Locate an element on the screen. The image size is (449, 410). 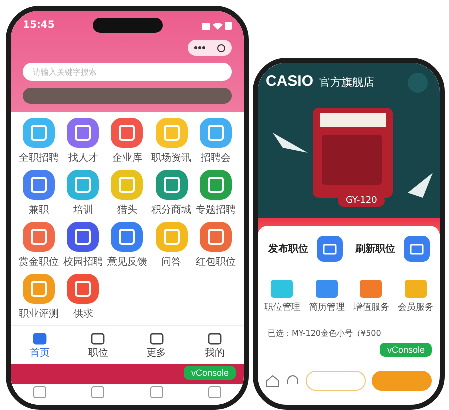
grid-label: 兼职 is located at coordinates (39, 210).